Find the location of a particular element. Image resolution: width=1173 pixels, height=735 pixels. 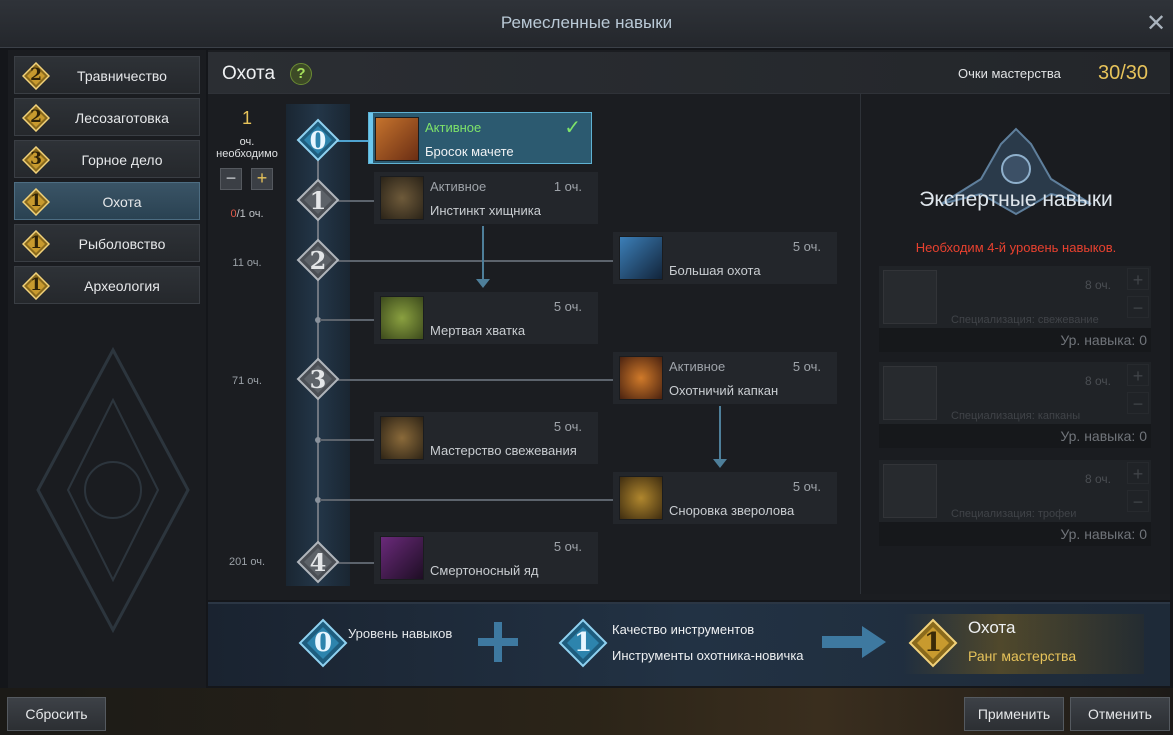

reset-button: Сбросить is located at coordinates (56, 714).